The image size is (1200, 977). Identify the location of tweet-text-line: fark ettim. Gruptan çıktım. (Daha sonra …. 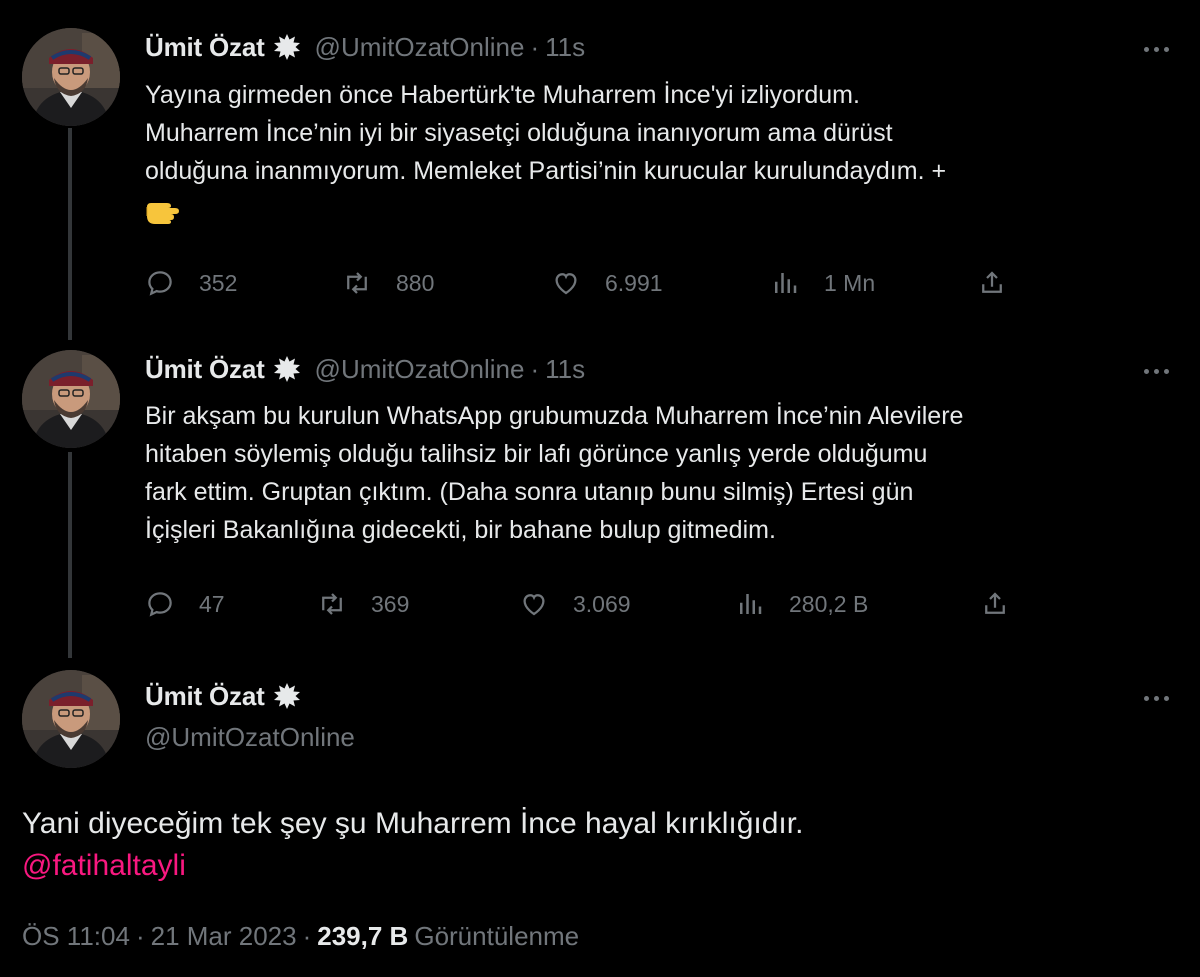
(529, 492).